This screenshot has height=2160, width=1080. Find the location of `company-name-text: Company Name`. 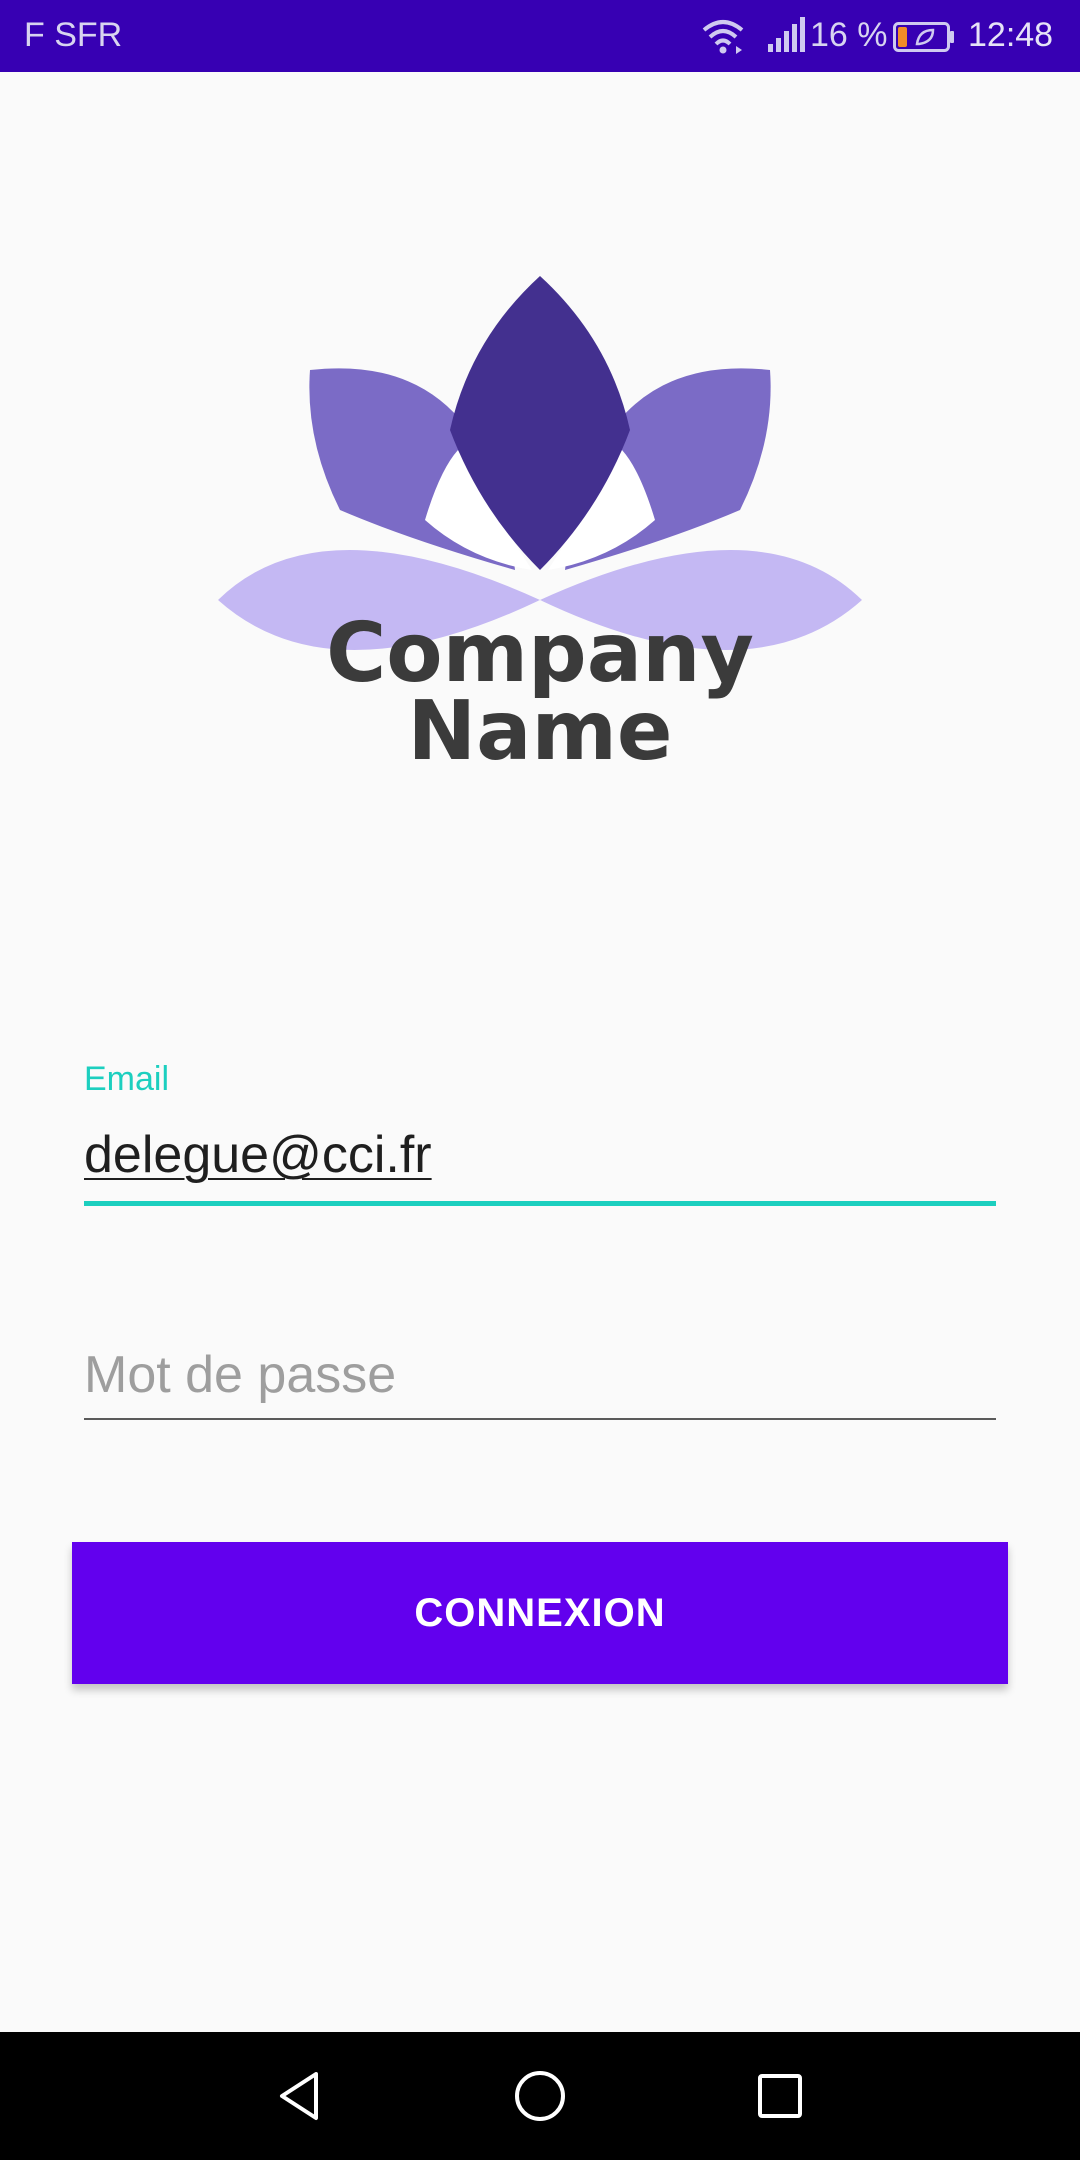

company-name-text: Company Name is located at coordinates (540, 692).